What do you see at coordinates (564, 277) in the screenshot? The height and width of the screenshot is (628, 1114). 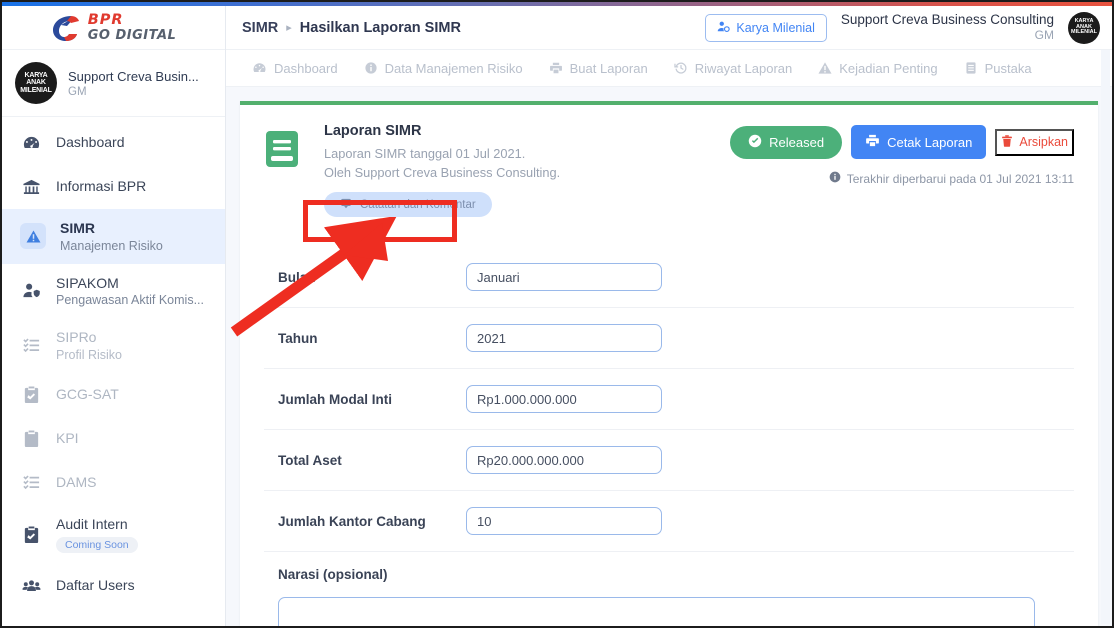 I see `bulan-input` at bounding box center [564, 277].